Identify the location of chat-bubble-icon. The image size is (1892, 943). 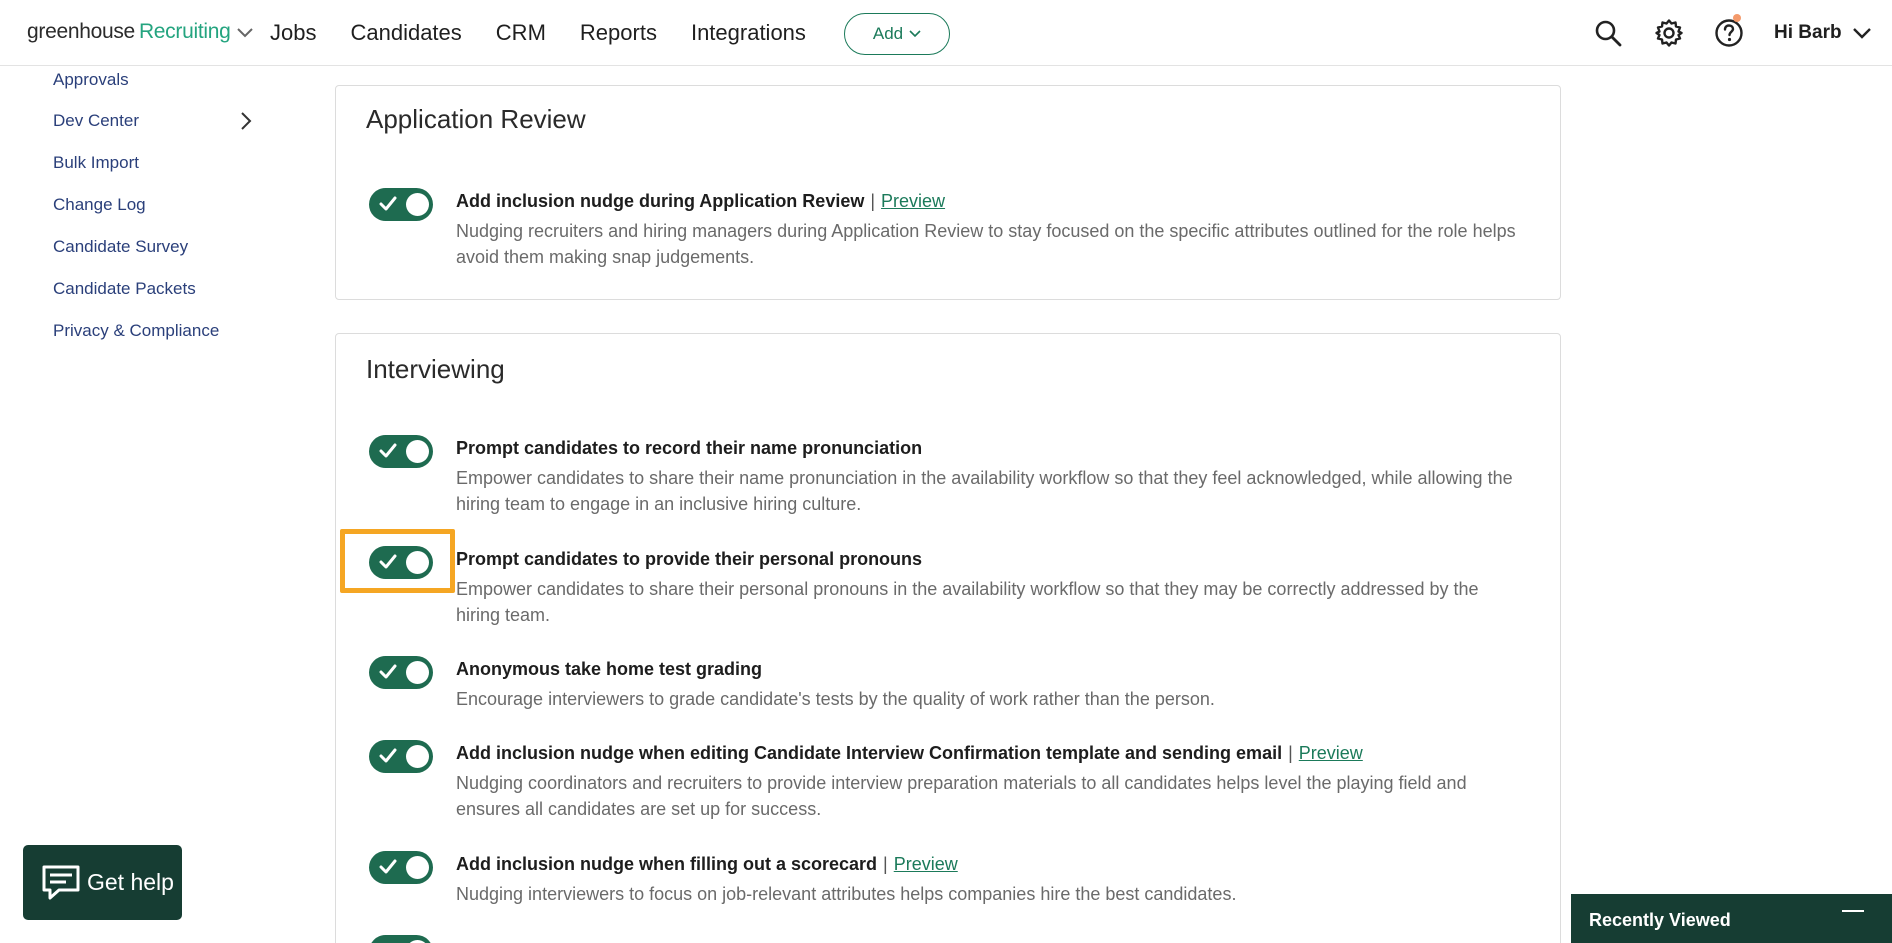
(61, 882).